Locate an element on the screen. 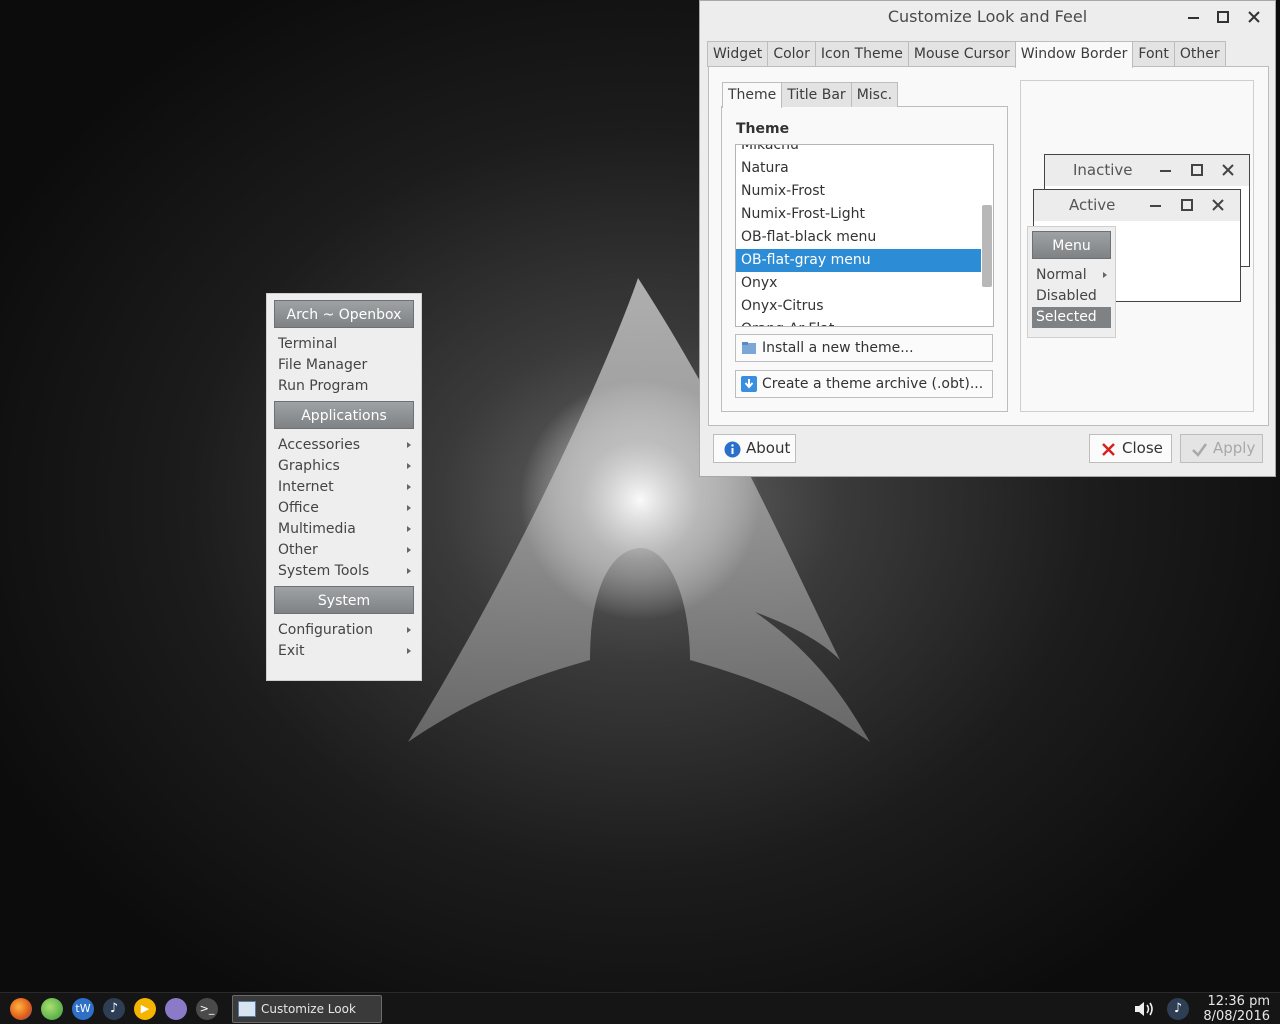 The height and width of the screenshot is (1024, 1280). music-tray-icon: ♪ is located at coordinates (1178, 1009).